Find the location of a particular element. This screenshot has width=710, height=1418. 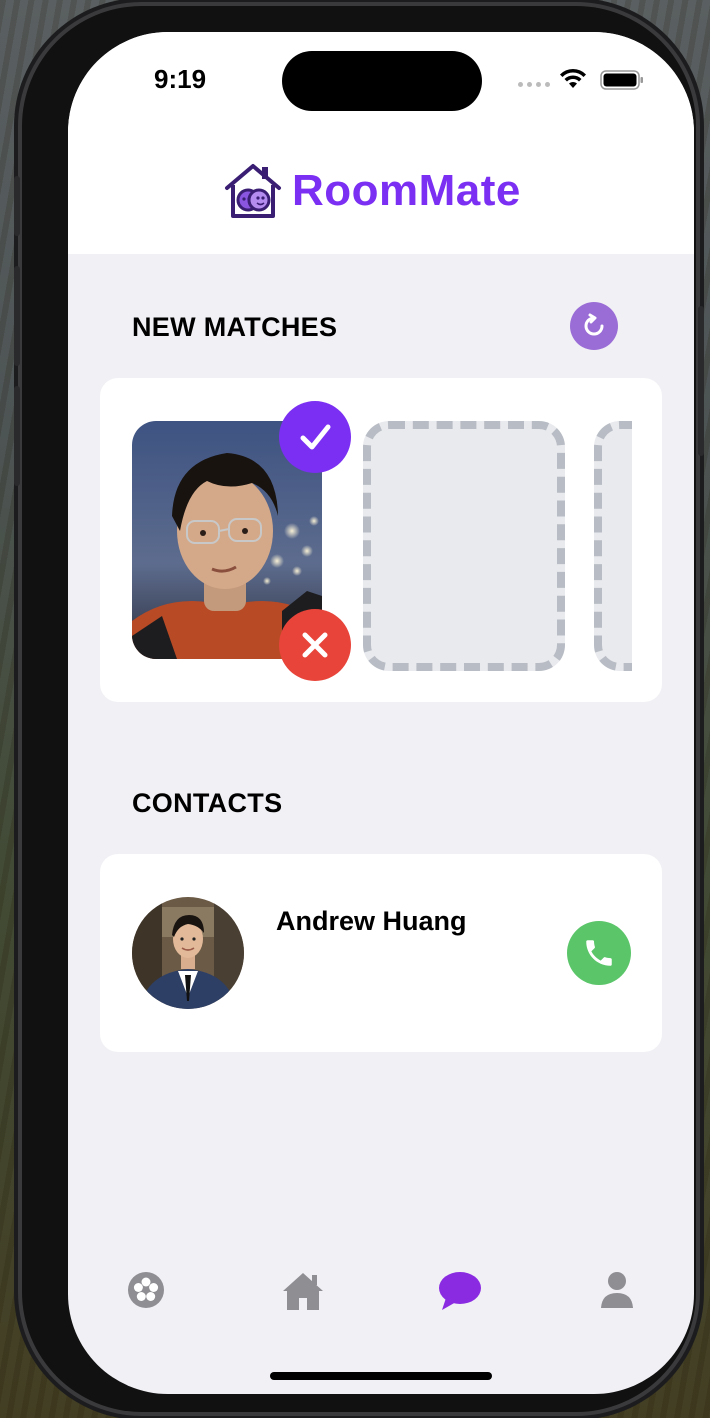

phone-icon is located at coordinates (599, 953).